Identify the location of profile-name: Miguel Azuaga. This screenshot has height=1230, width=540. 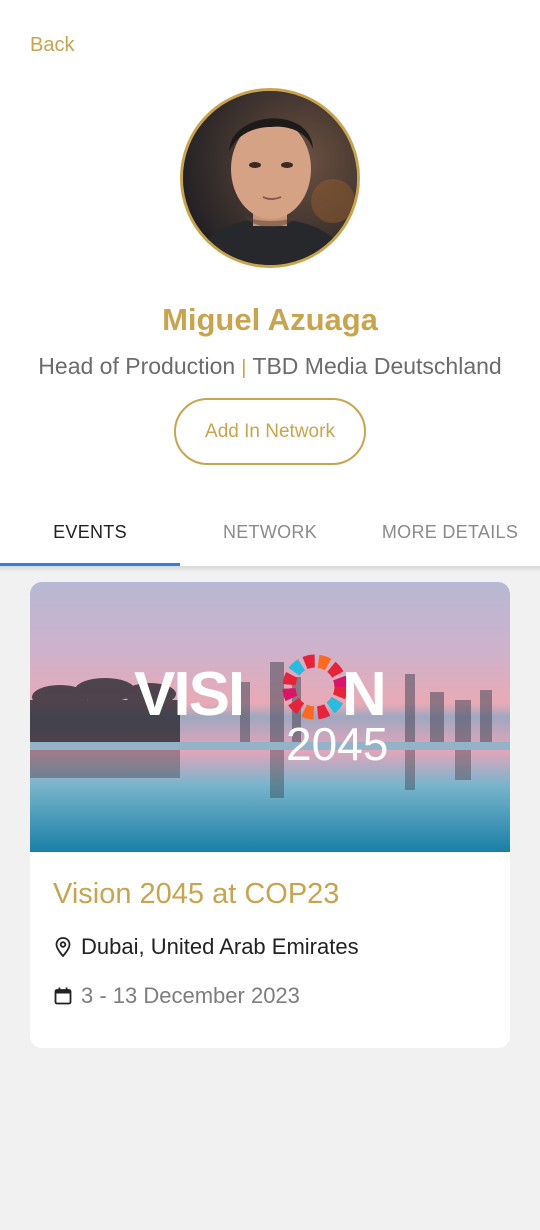
(270, 319).